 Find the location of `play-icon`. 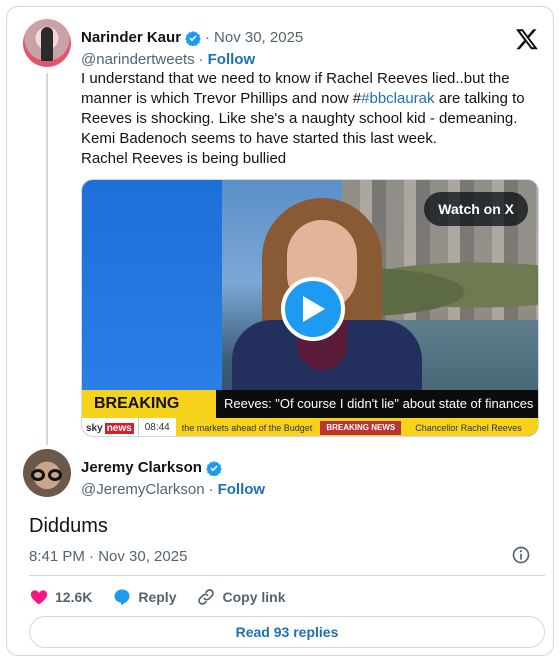

play-icon is located at coordinates (314, 309).